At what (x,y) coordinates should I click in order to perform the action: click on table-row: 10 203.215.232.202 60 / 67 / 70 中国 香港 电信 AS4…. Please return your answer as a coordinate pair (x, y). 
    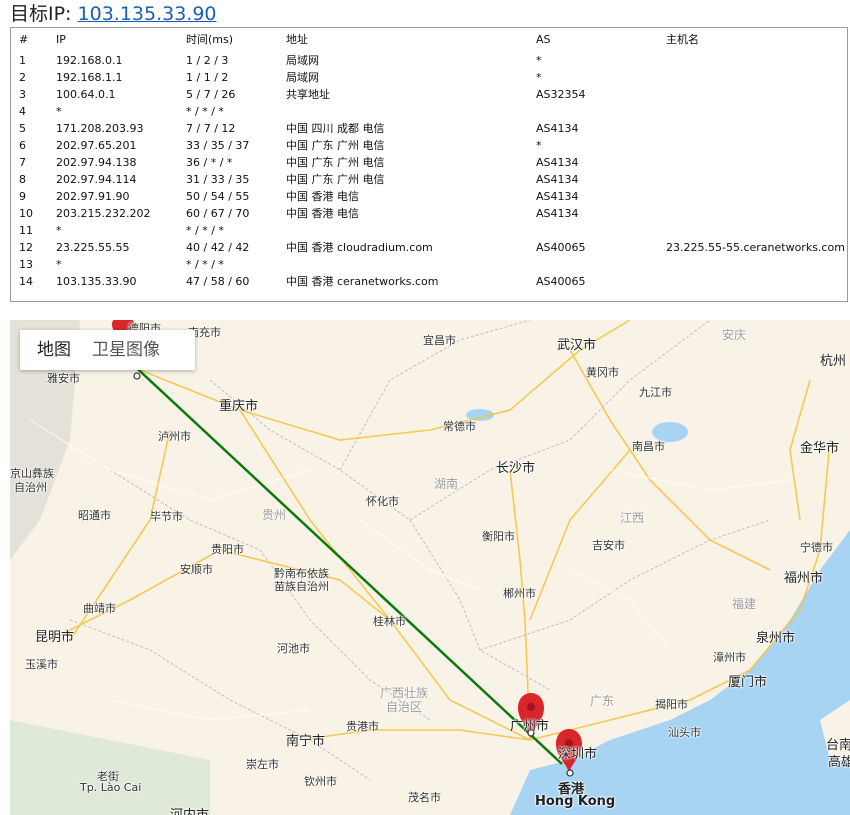
    Looking at the image, I should click on (429, 213).